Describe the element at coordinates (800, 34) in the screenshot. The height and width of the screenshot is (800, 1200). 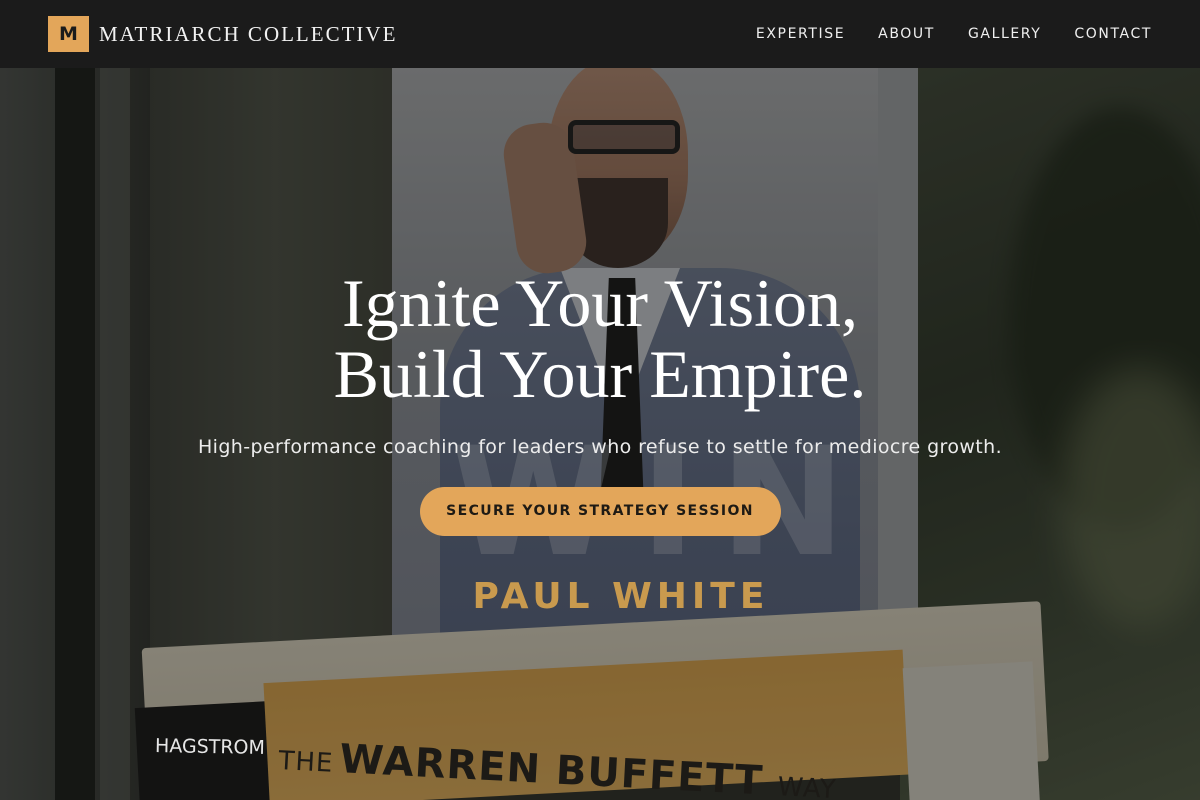
I see `nav-item-expertise: EXPERTISE` at that location.